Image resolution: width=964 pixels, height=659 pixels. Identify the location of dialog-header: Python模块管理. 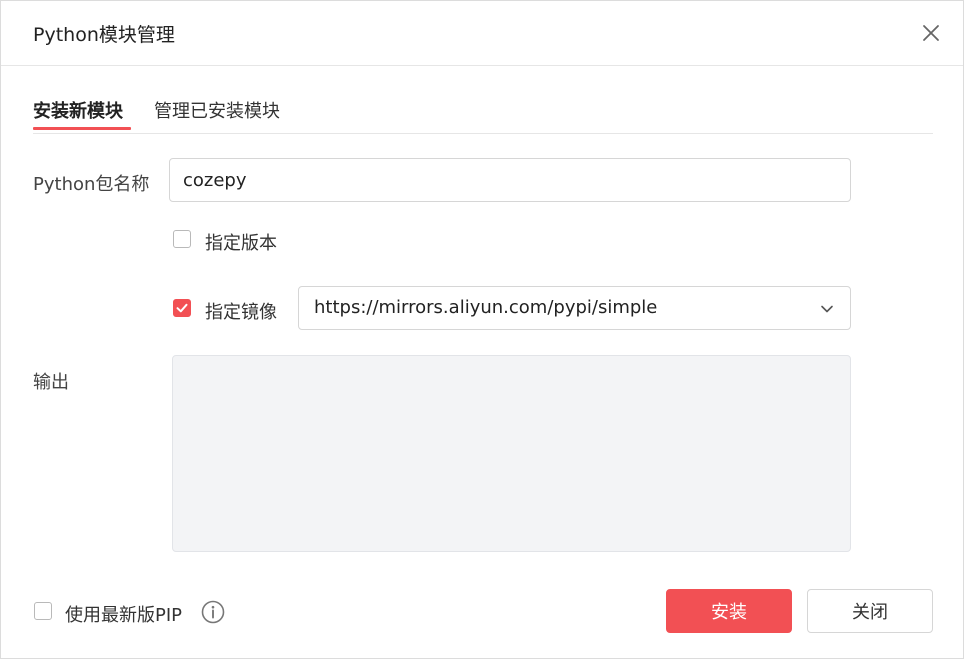
(482, 33).